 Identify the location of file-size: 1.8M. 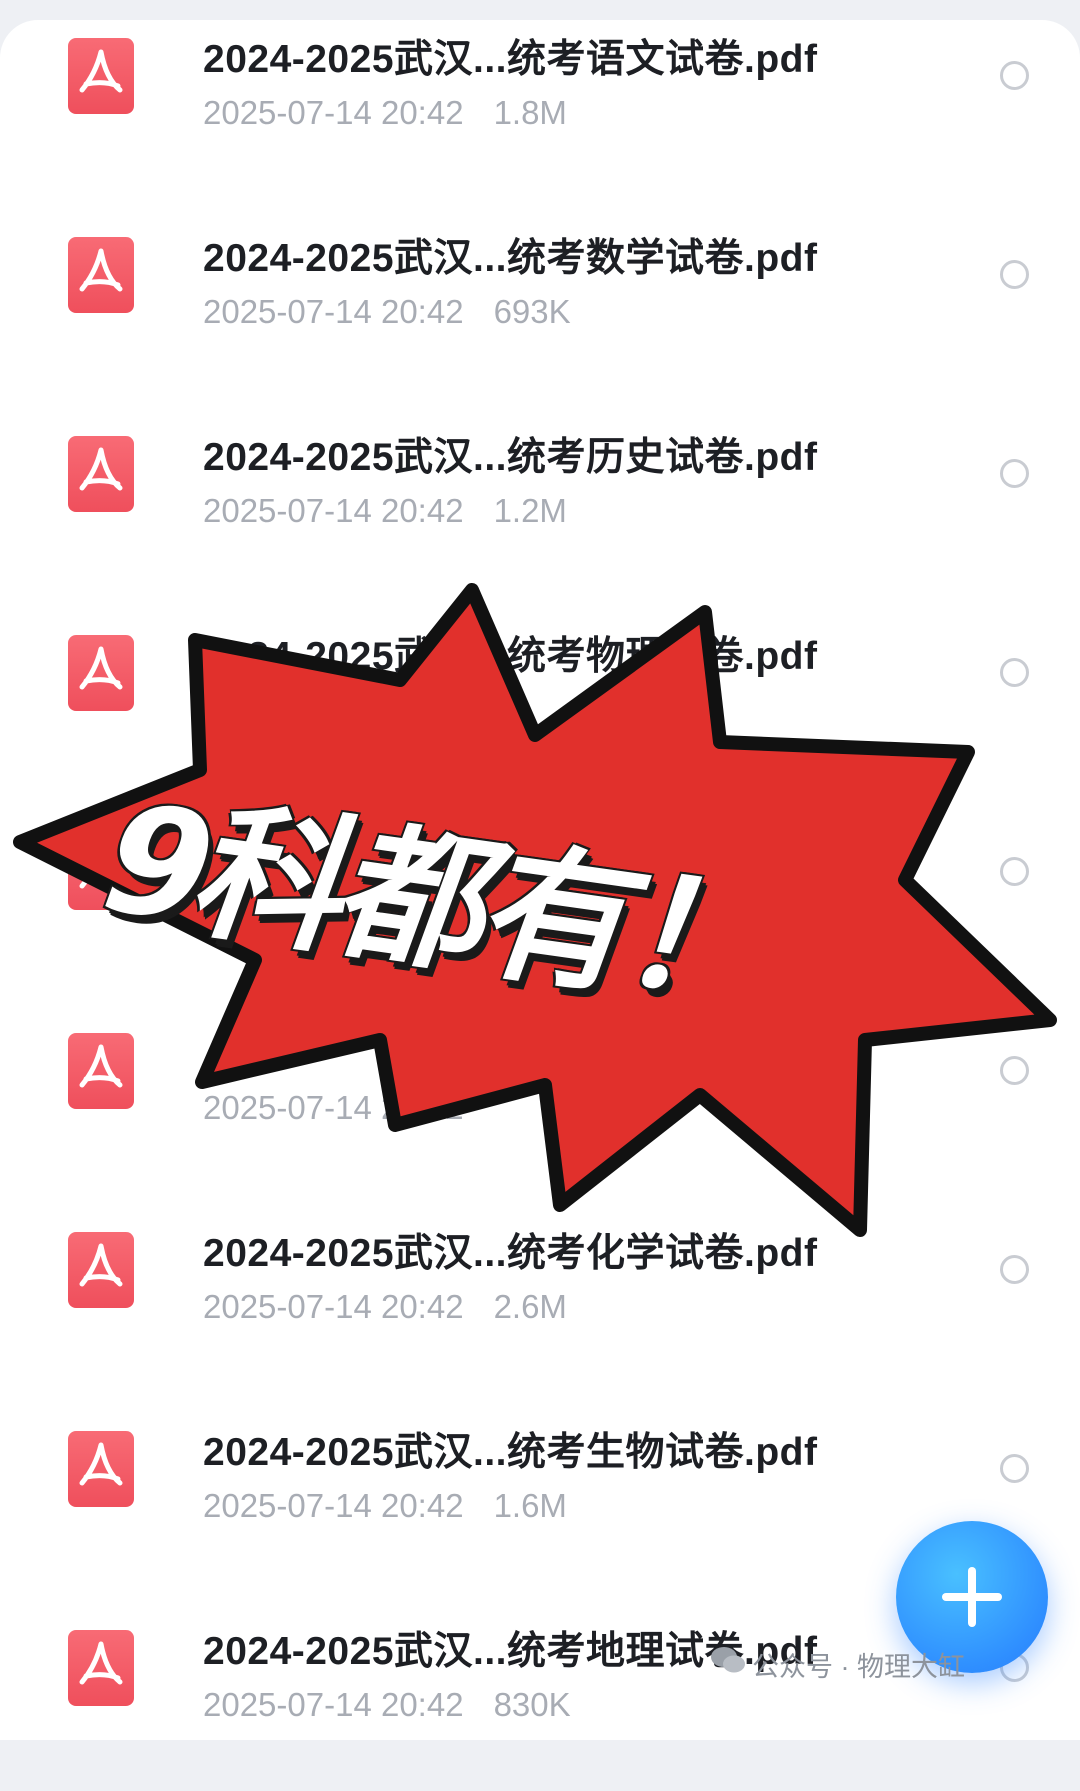
(530, 112).